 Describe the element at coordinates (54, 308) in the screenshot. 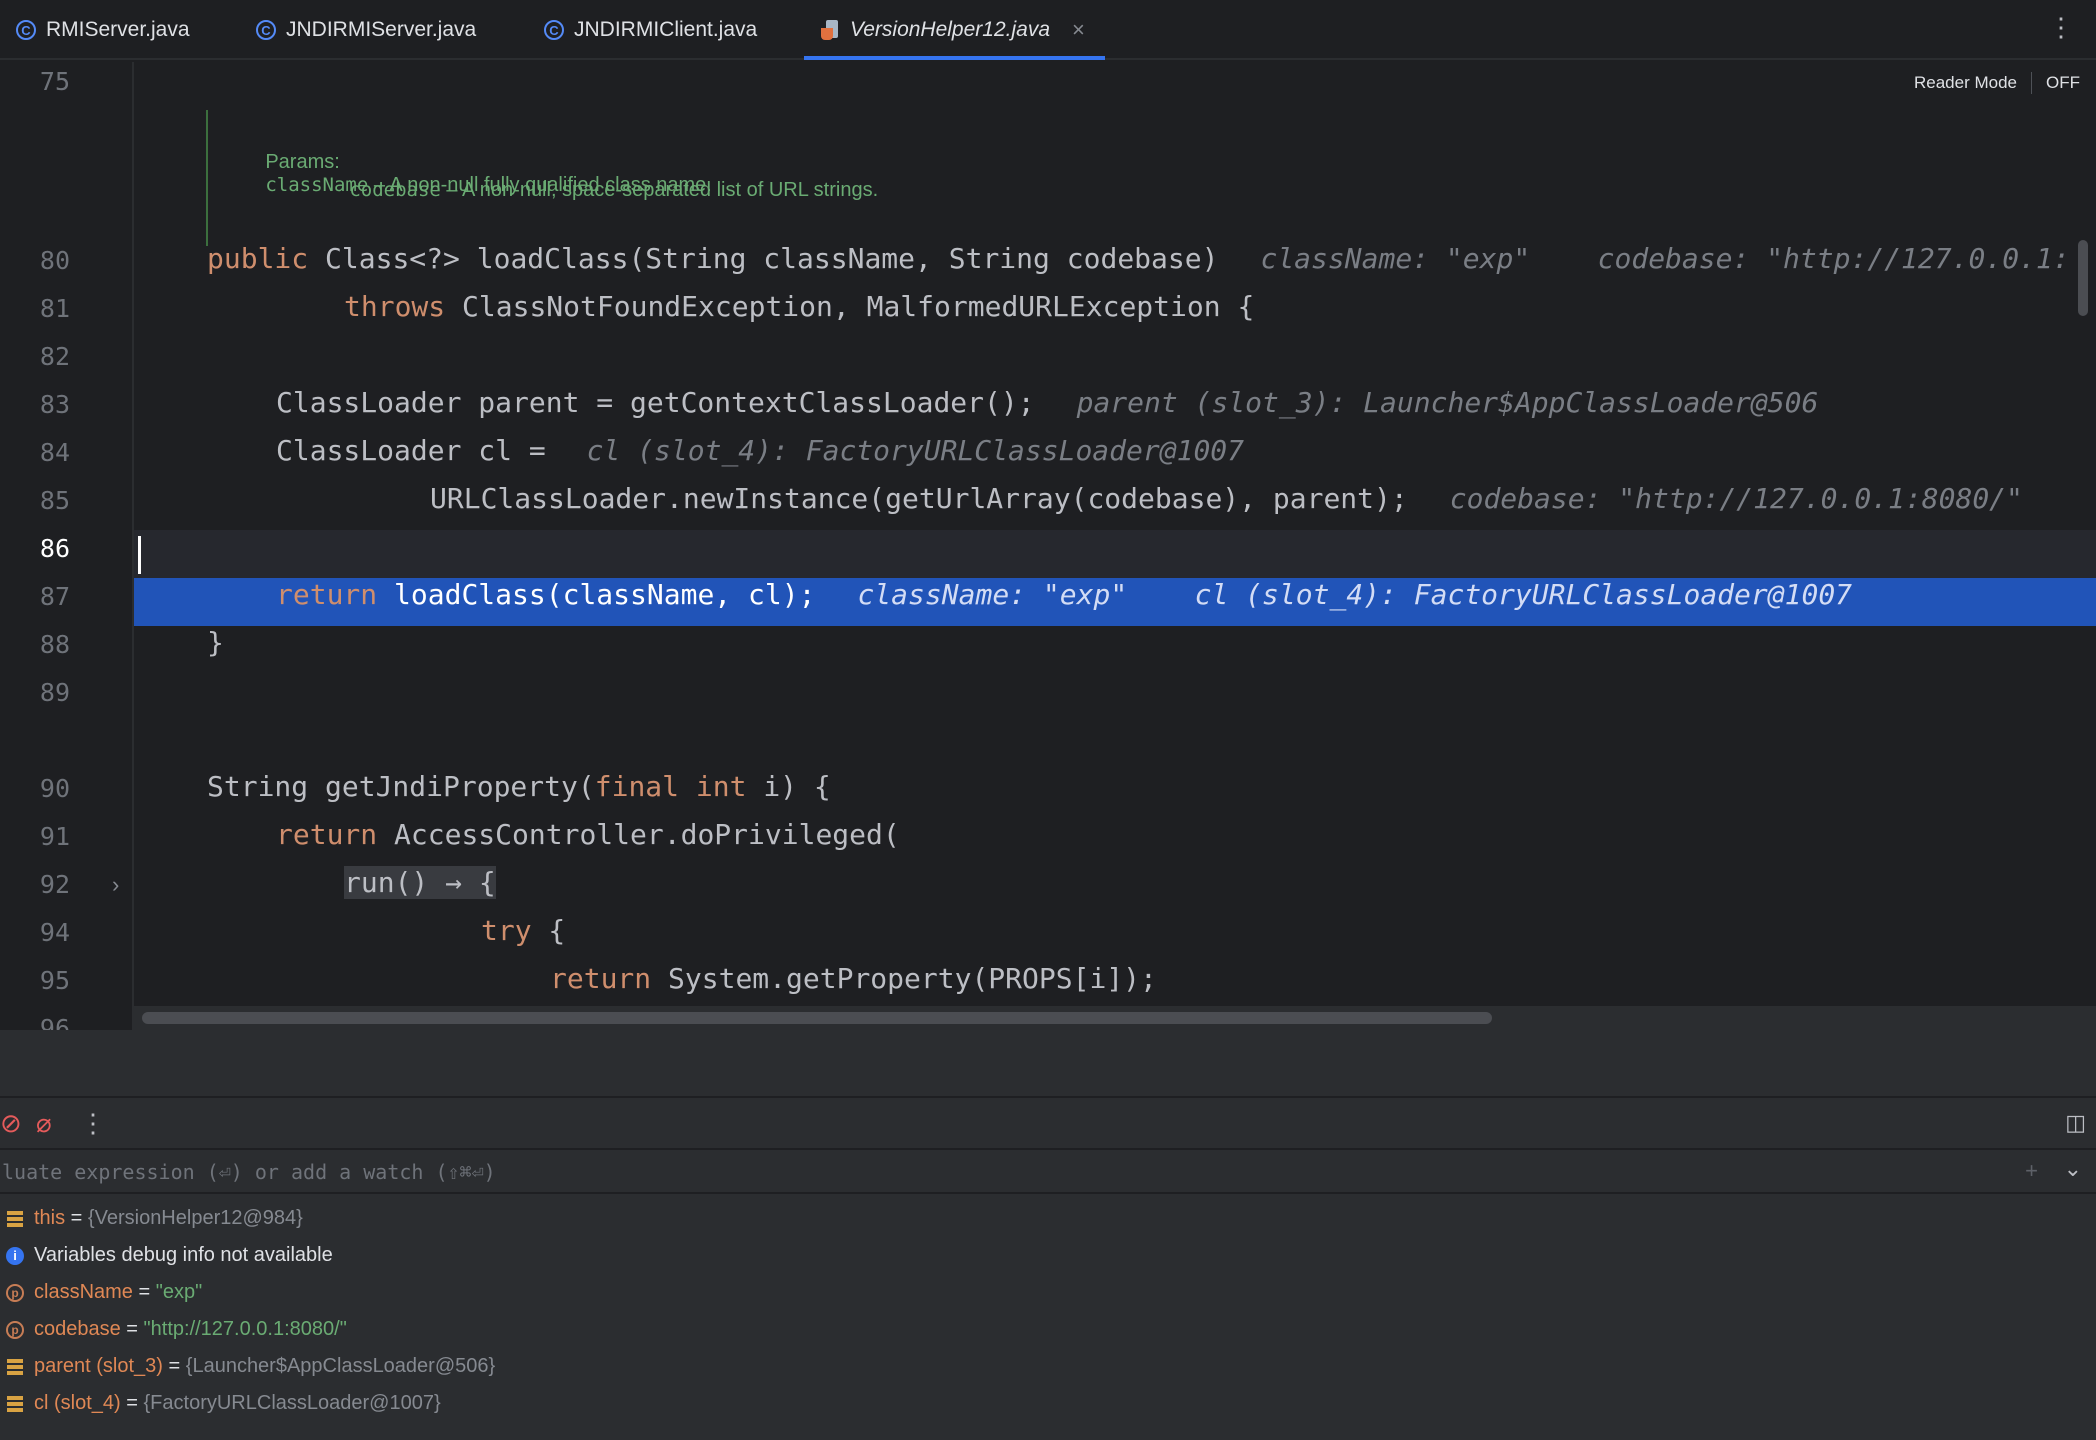

I see `line-number: 81` at that location.